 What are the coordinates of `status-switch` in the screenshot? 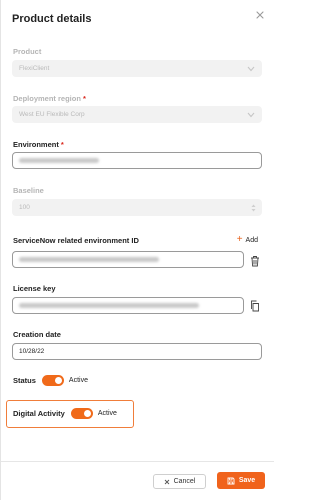 It's located at (52, 380).